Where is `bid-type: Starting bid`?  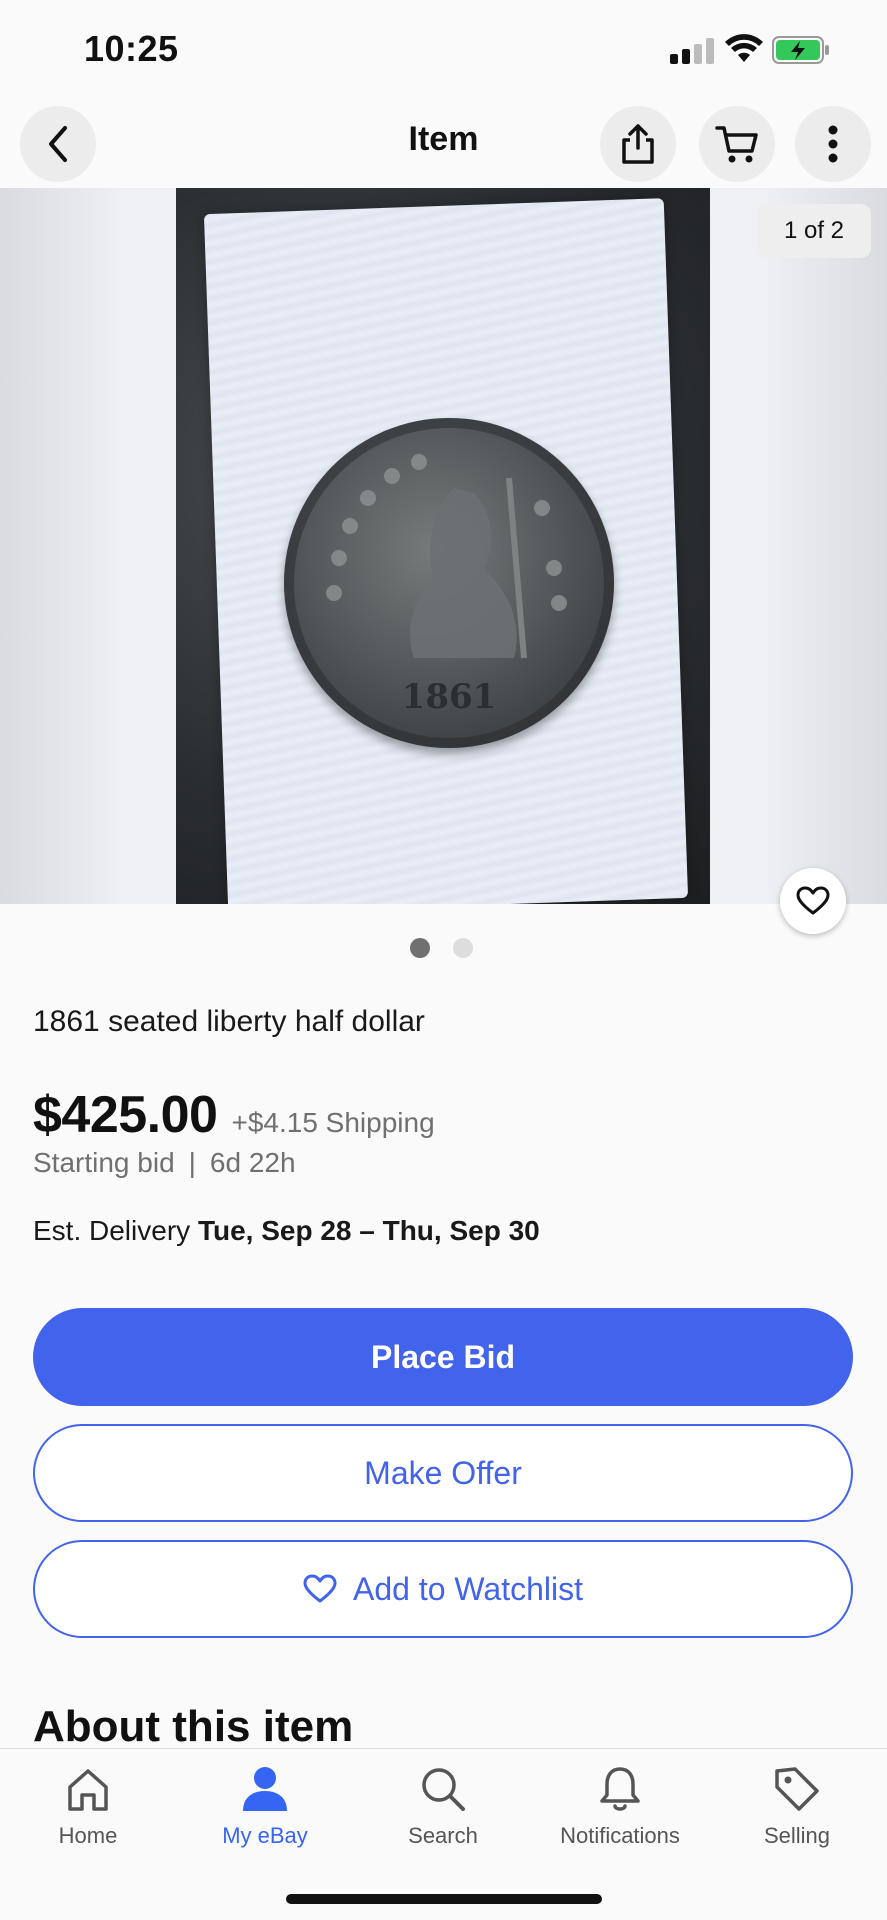 bid-type: Starting bid is located at coordinates (104, 1162).